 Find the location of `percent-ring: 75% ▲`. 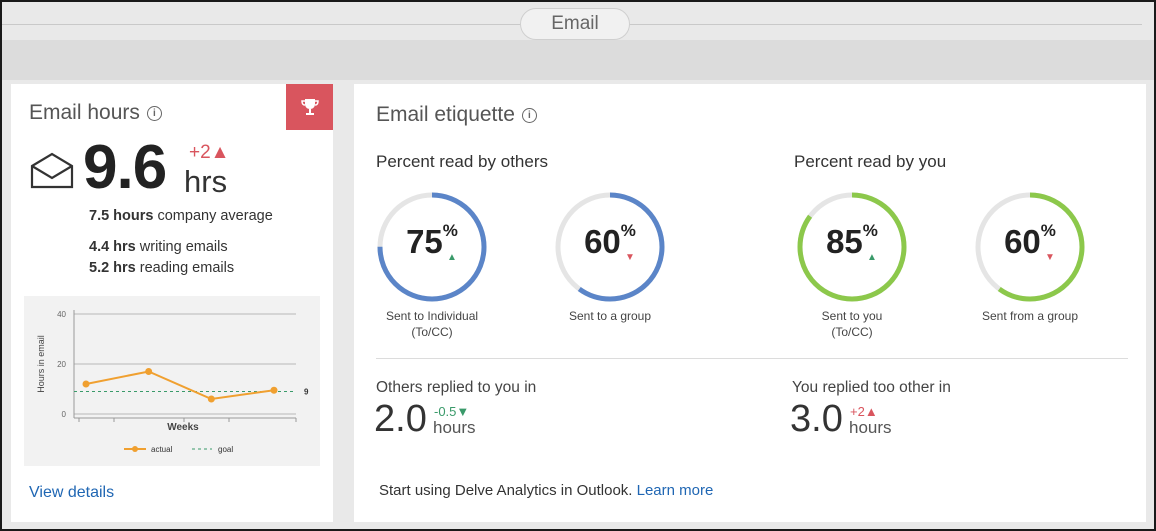

percent-ring: 75% ▲ is located at coordinates (432, 247).